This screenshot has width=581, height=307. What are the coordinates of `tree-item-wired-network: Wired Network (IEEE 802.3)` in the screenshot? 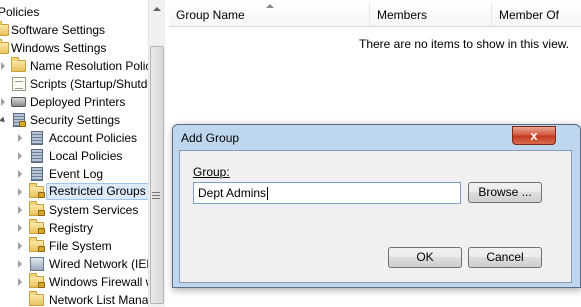 It's located at (74, 264).